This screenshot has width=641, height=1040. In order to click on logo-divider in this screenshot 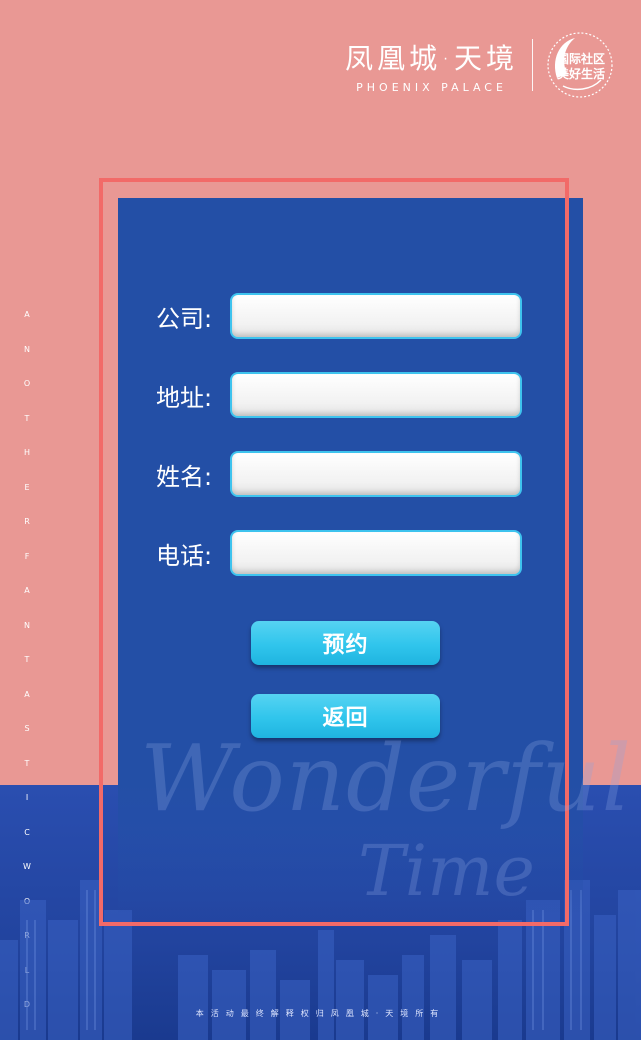, I will do `click(532, 65)`.